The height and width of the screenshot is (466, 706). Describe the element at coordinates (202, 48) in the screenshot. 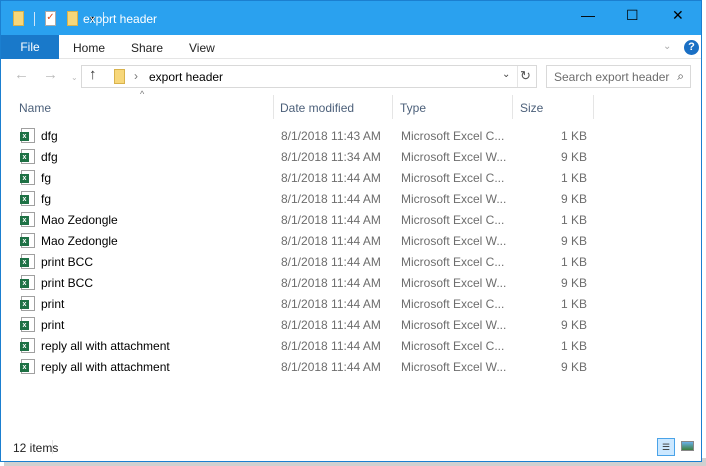

I see `tab-view: View` at that location.